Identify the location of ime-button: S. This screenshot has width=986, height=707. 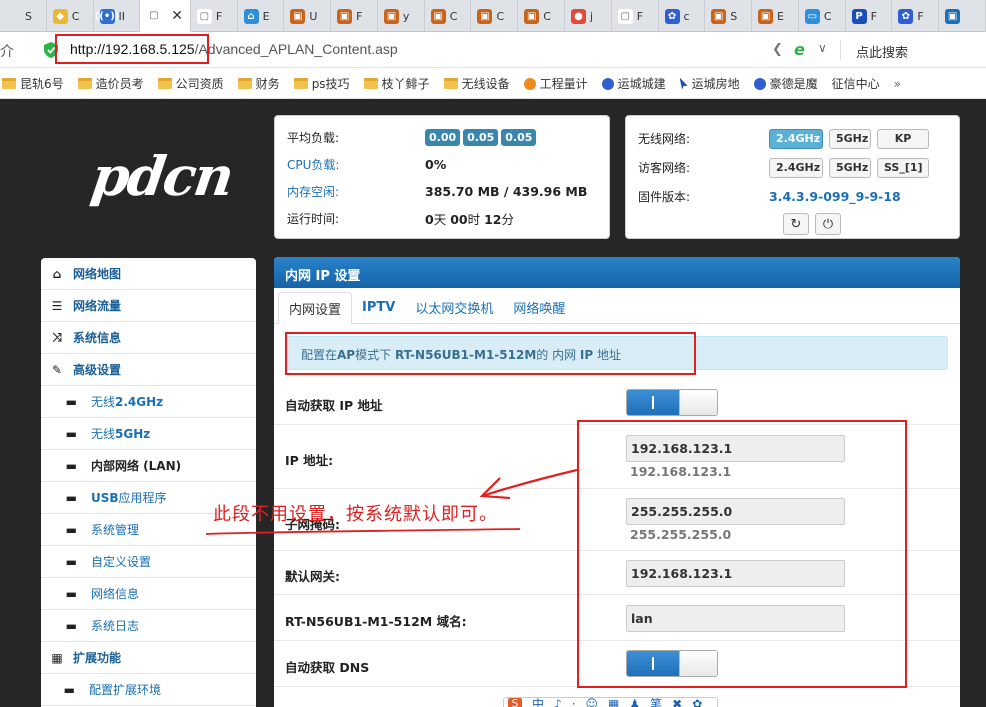
(515, 702).